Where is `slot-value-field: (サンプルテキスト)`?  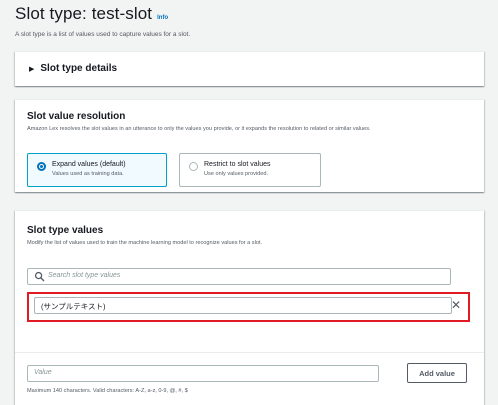
slot-value-field: (サンプルテキスト) is located at coordinates (243, 305).